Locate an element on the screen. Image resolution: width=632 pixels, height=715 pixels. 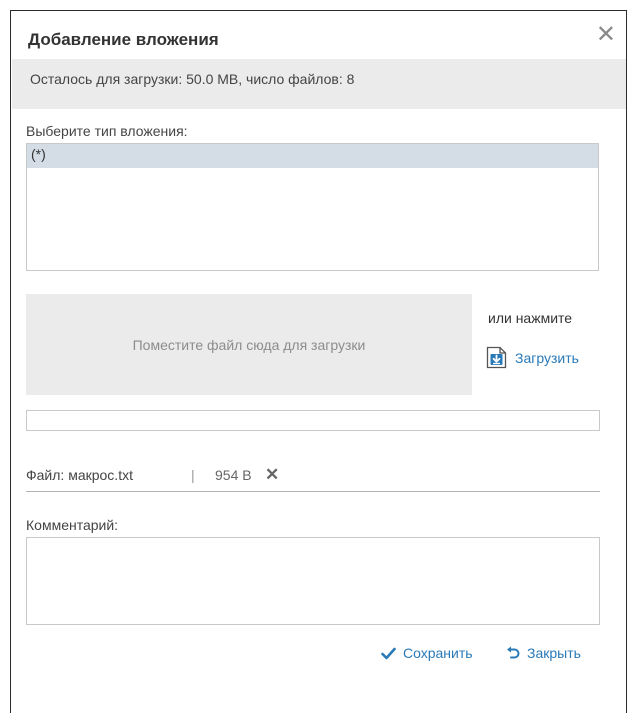
close-icon: ✕ is located at coordinates (606, 35).